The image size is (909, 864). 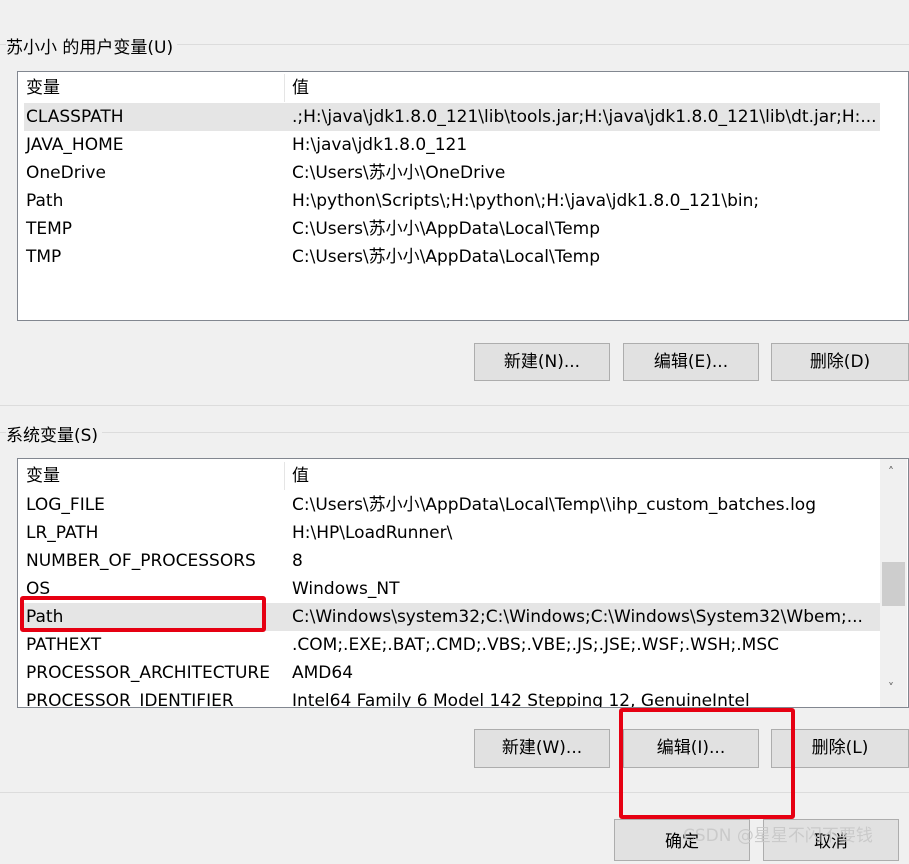 What do you see at coordinates (54, 433) in the screenshot?
I see `system-vars-title: 系统变量(S)` at bounding box center [54, 433].